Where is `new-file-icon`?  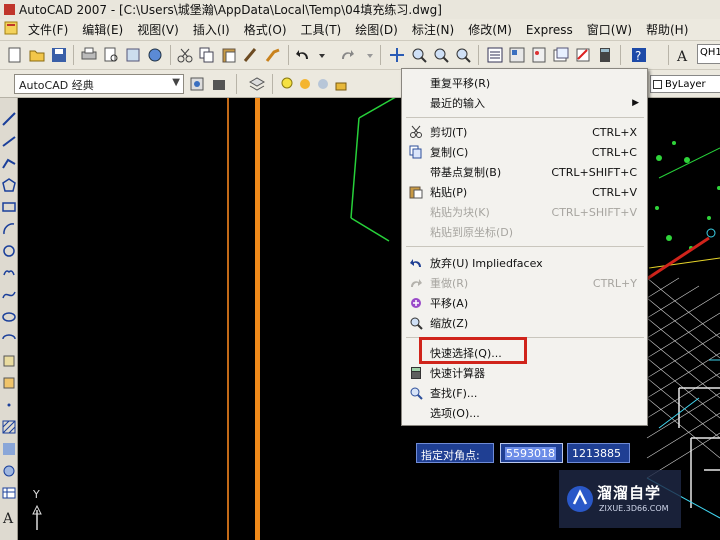
new-file-icon is located at coordinates (15, 55).